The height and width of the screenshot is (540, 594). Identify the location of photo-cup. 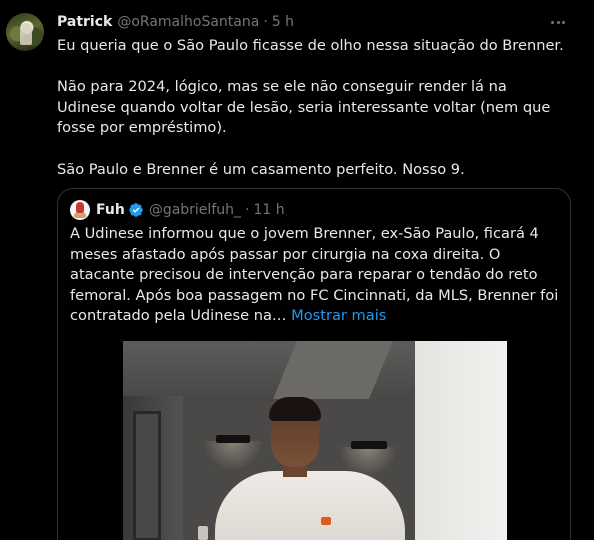
(203, 533).